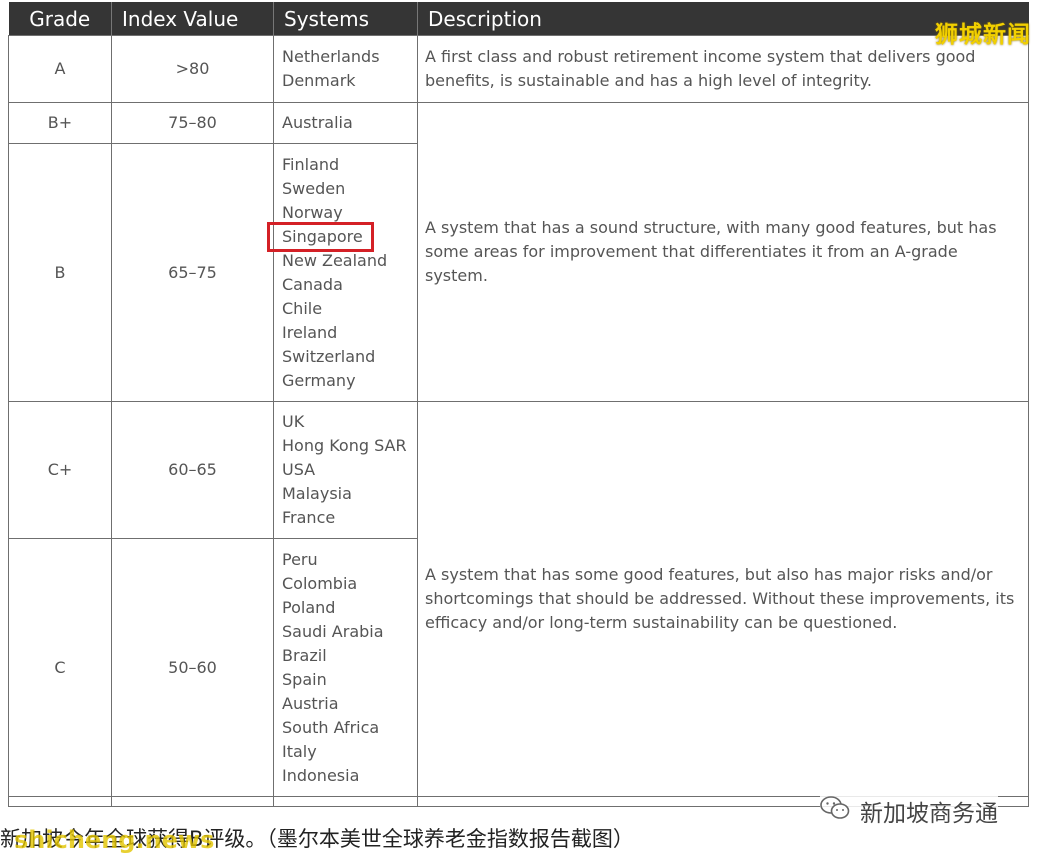 This screenshot has width=1055, height=858. Describe the element at coordinates (192, 19) in the screenshot. I see `header-index-value: Index Value` at that location.